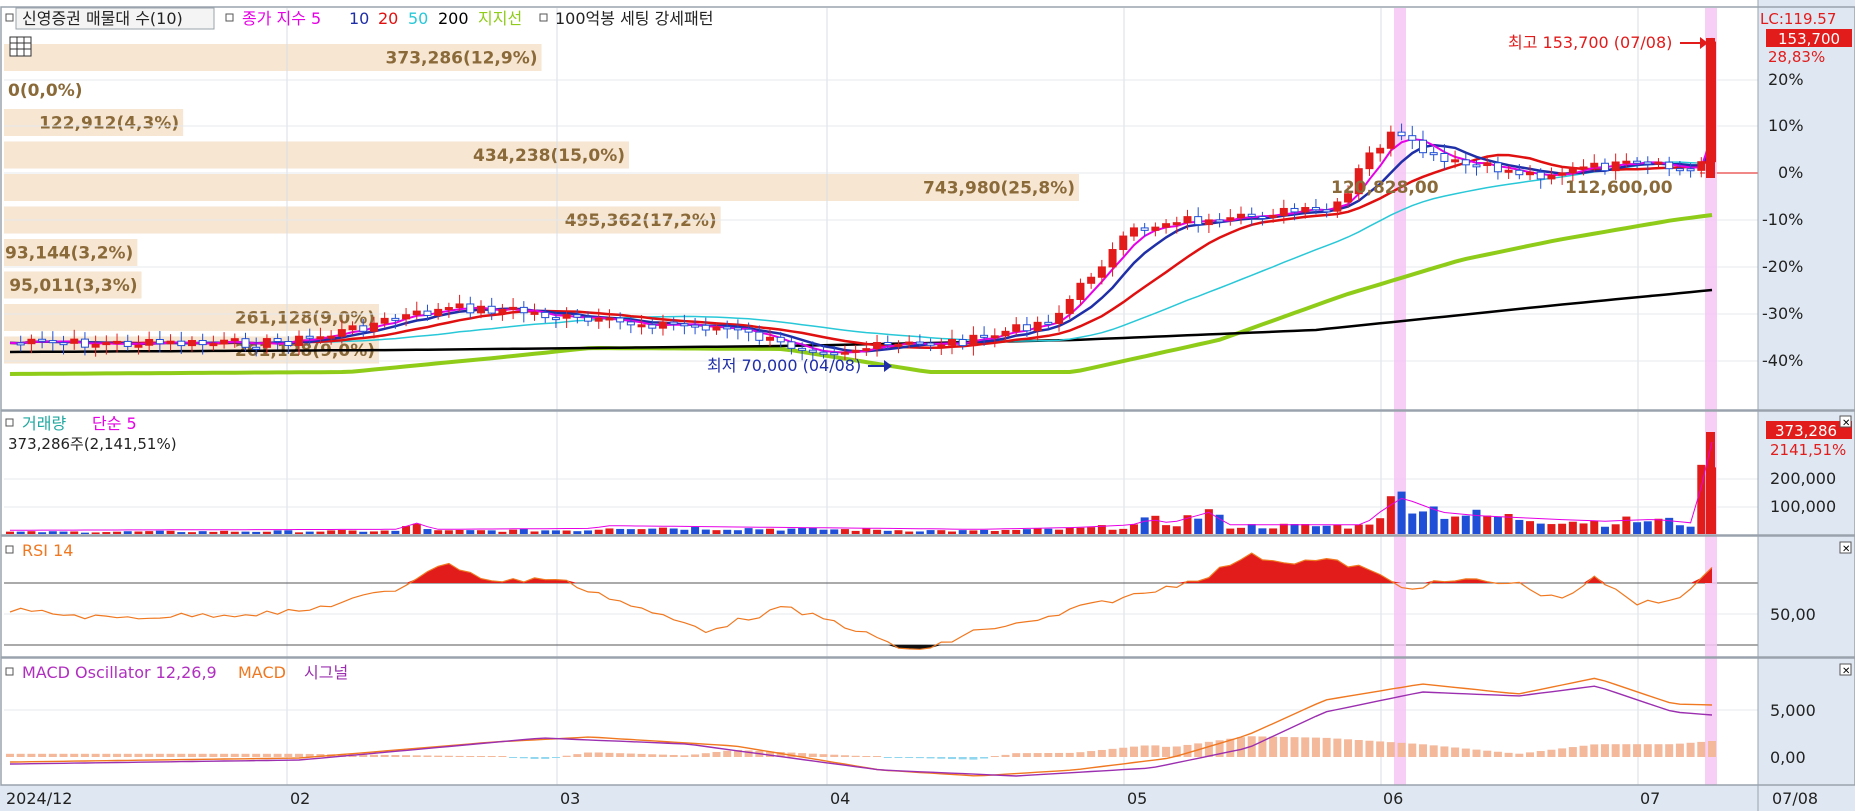 The image size is (1855, 811). Describe the element at coordinates (326, 672) in the screenshot. I see `signal-legend: 시그널` at that location.